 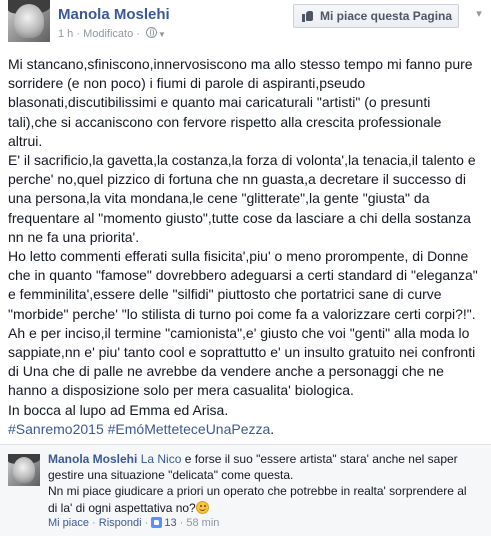 I want to click on comment-reply-link: Rispondi, so click(x=120, y=523).